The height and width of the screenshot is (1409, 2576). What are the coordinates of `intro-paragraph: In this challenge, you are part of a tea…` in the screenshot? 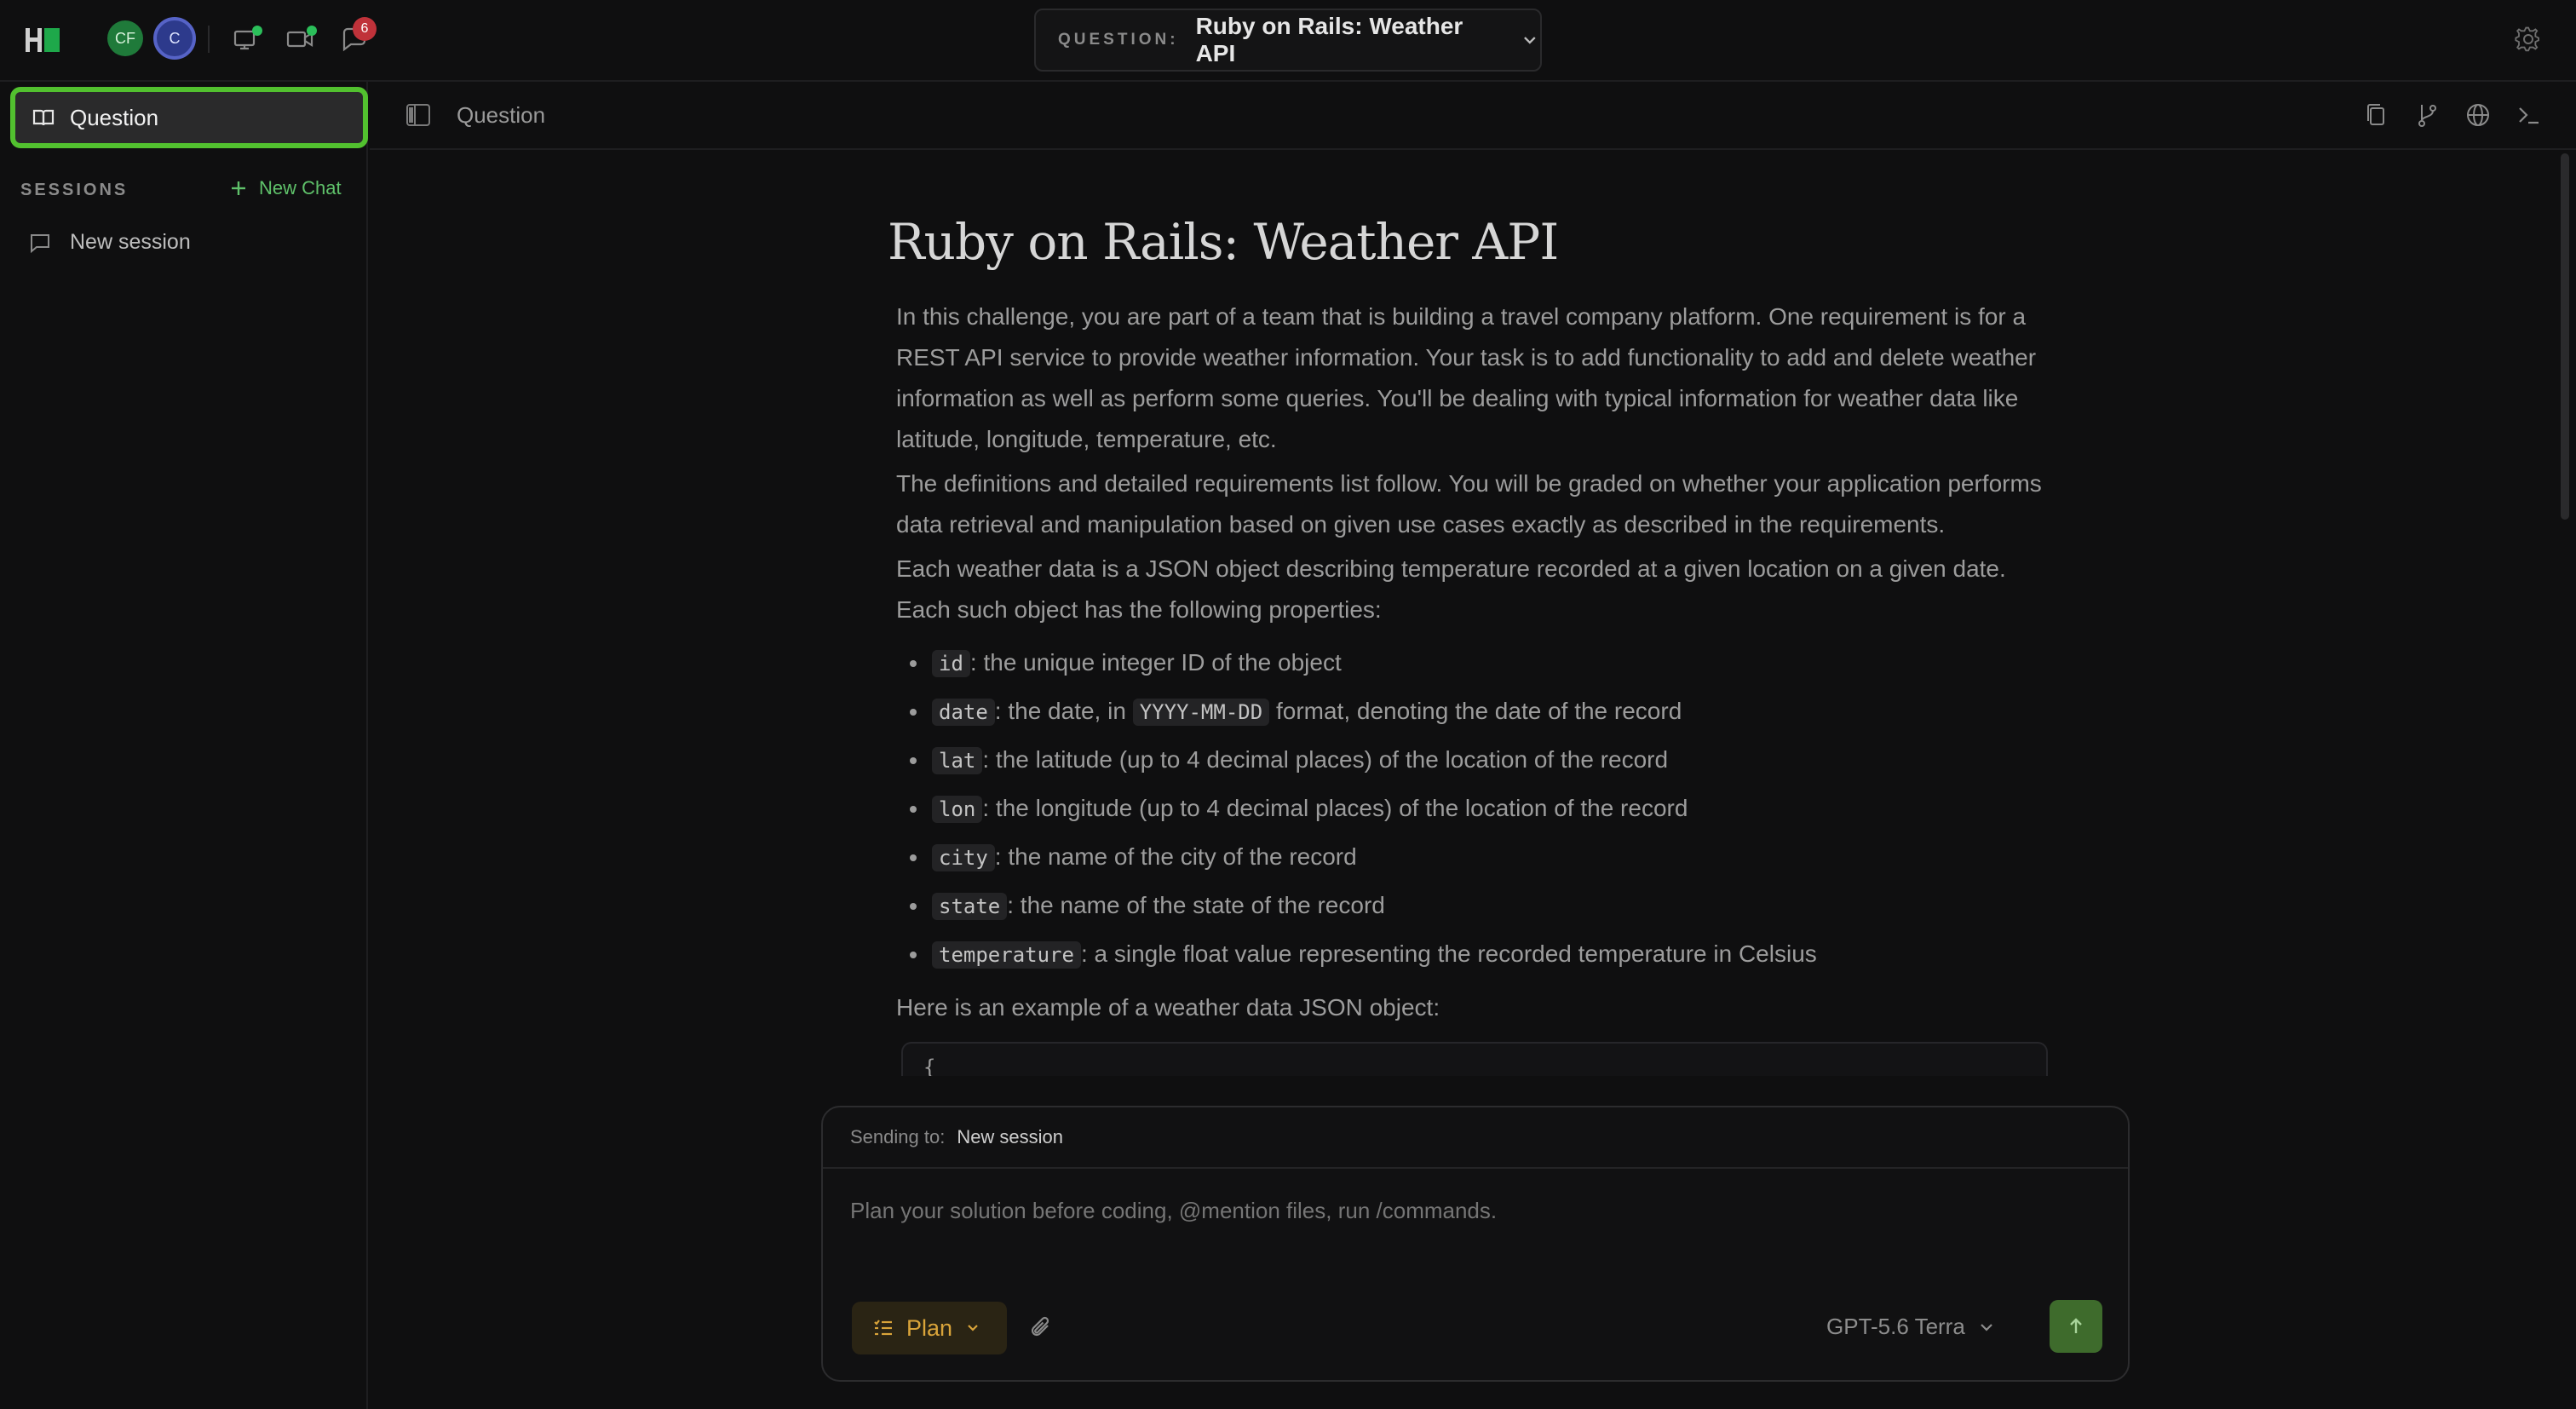 It's located at (1467, 377).